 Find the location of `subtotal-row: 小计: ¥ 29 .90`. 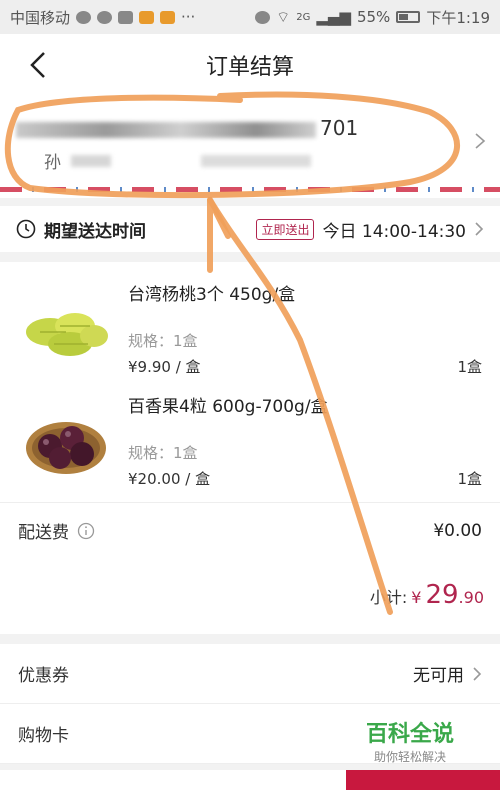

subtotal-row: 小计: ¥ 29 .90 is located at coordinates (250, 602).